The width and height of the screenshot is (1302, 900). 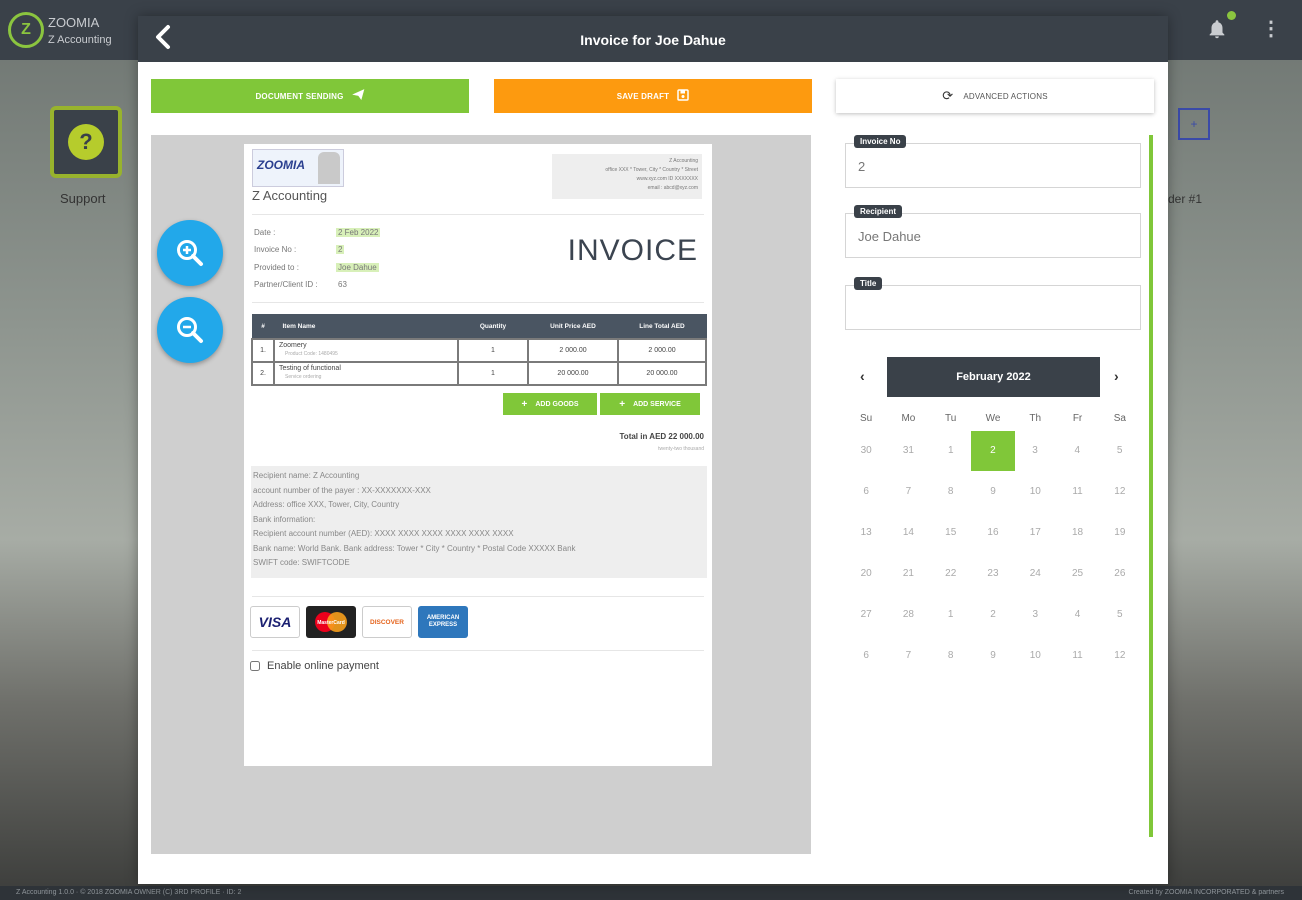 What do you see at coordinates (366, 373) in the screenshot?
I see `row-name-cell: Testing of functional Service ordering` at bounding box center [366, 373].